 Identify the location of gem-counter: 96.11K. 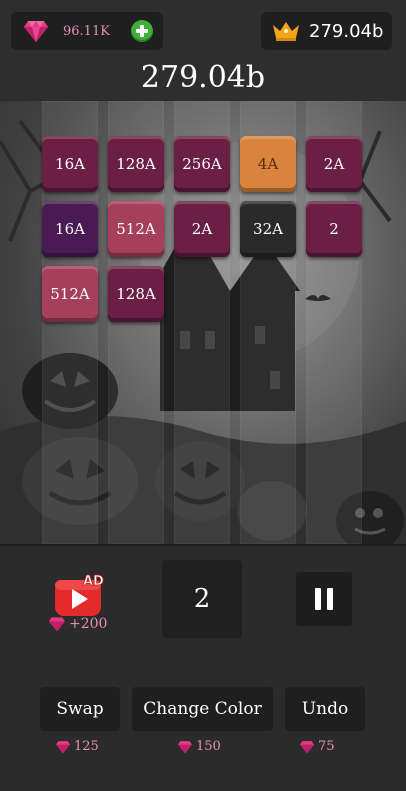
(87, 31).